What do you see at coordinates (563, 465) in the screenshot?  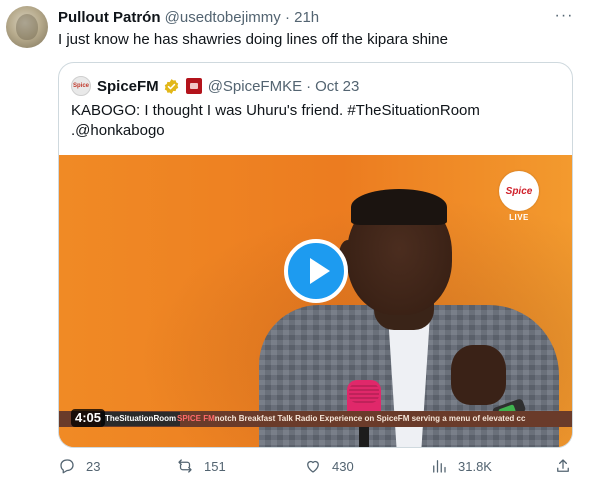 I see `share-icon` at bounding box center [563, 465].